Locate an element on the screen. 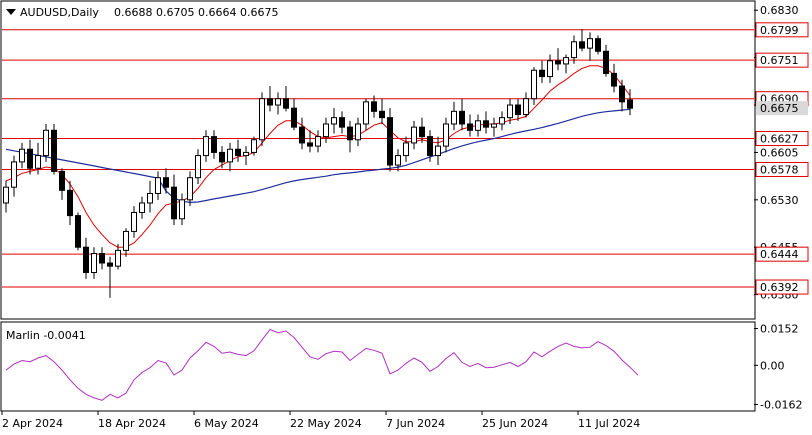  time-tick-label: 18 Apr 2024 is located at coordinates (132, 423).